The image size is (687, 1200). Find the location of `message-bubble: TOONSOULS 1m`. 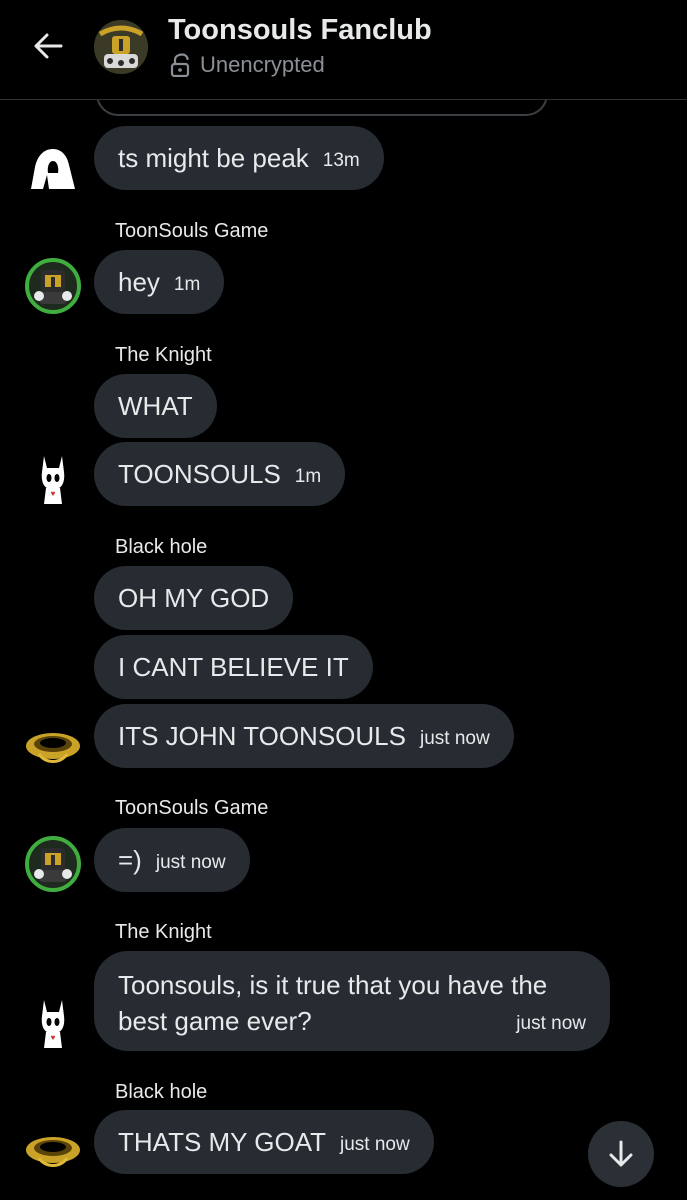

message-bubble: TOONSOULS 1m is located at coordinates (220, 474).